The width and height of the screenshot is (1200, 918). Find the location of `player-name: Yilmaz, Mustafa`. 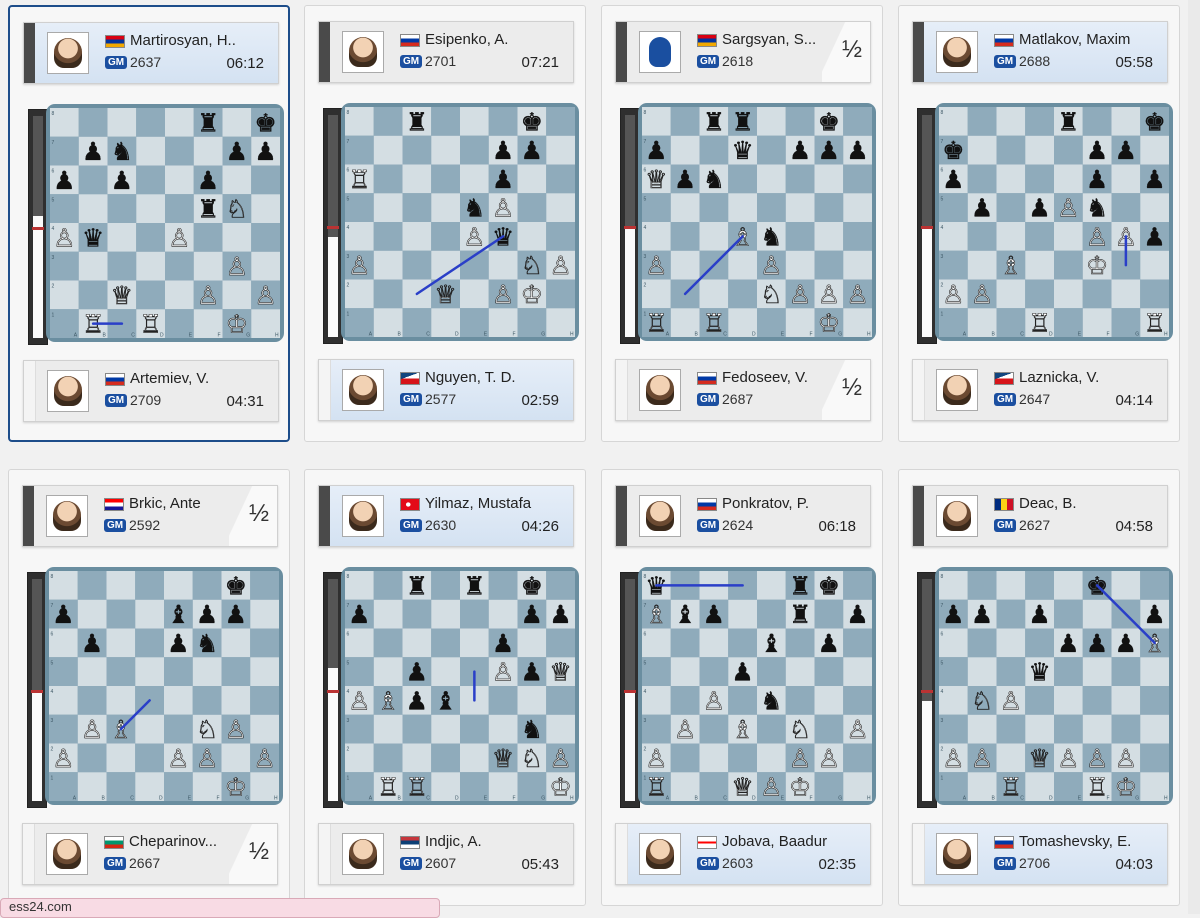

player-name: Yilmaz, Mustafa is located at coordinates (478, 503).